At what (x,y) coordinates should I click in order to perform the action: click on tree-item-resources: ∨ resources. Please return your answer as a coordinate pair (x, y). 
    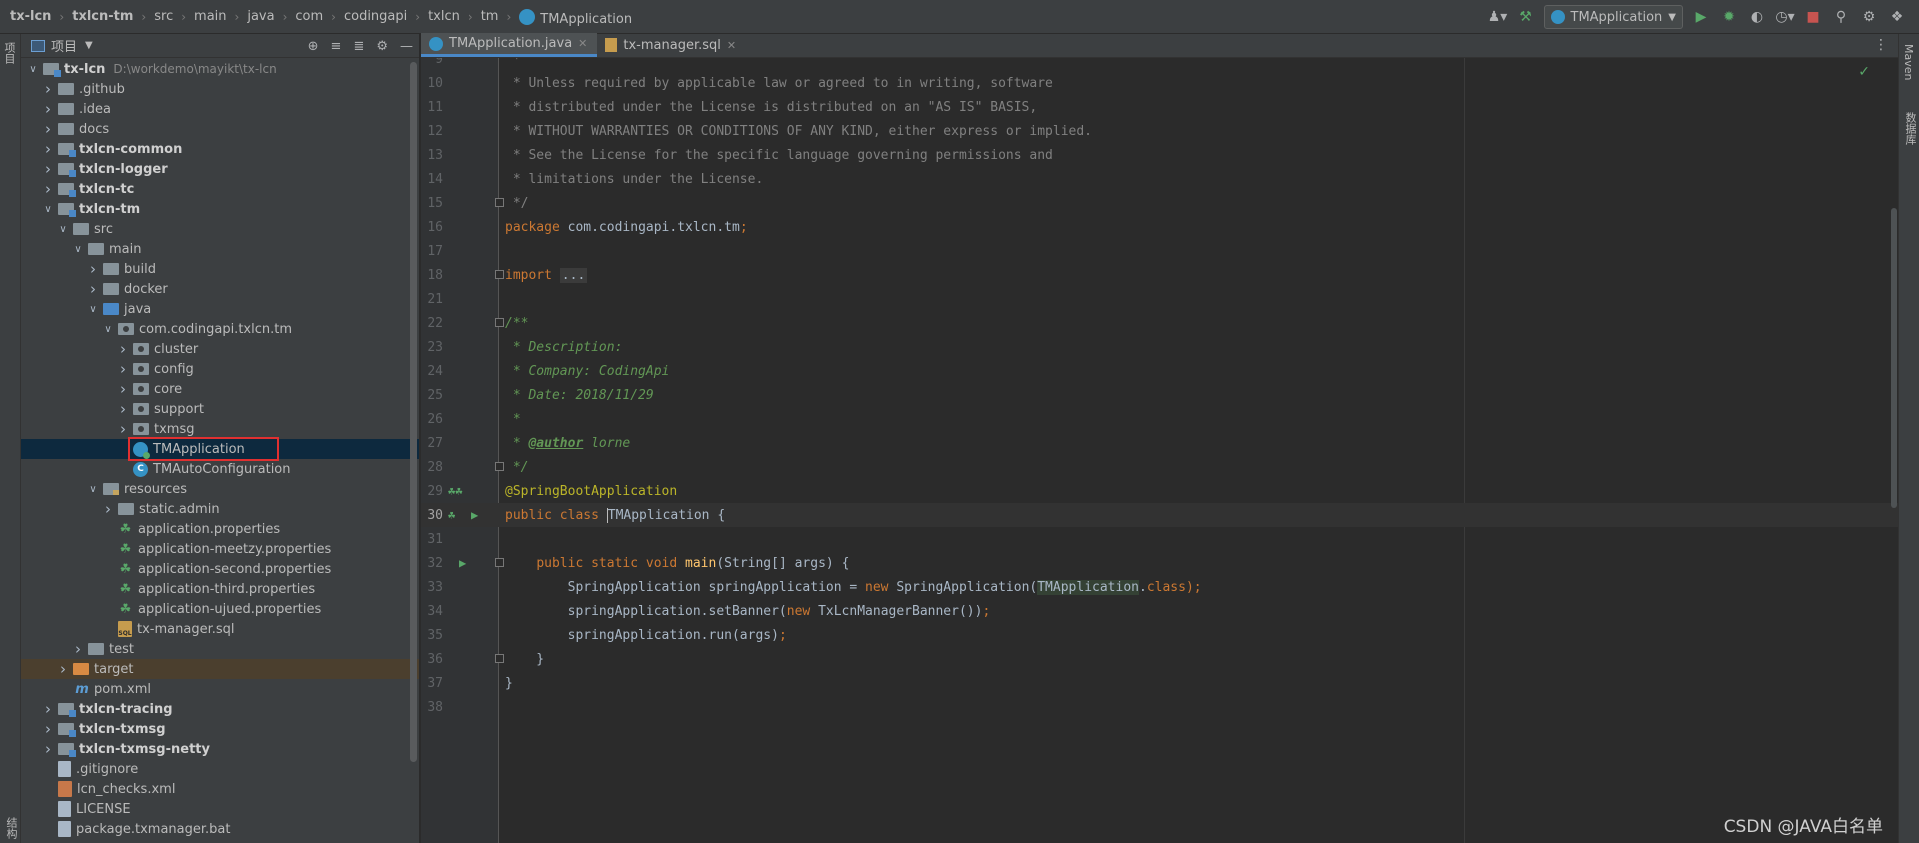
    Looking at the image, I should click on (220, 489).